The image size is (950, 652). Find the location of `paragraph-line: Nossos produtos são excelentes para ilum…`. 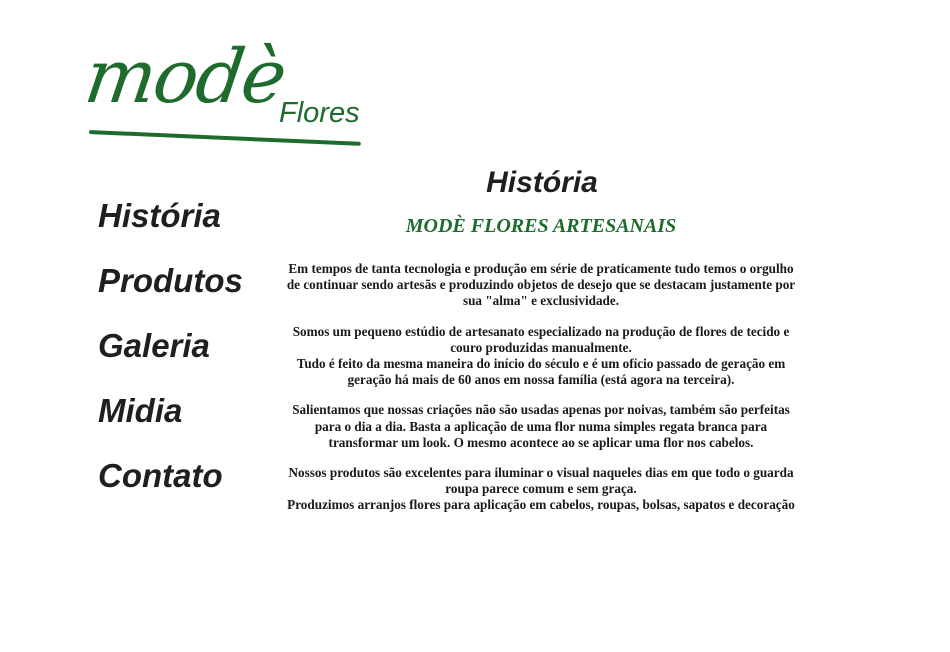

paragraph-line: Nossos produtos são excelentes para ilum… is located at coordinates (541, 481).